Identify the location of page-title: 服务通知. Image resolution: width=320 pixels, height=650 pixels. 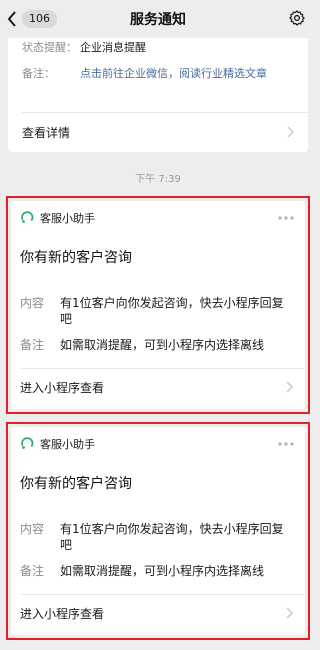
(158, 20).